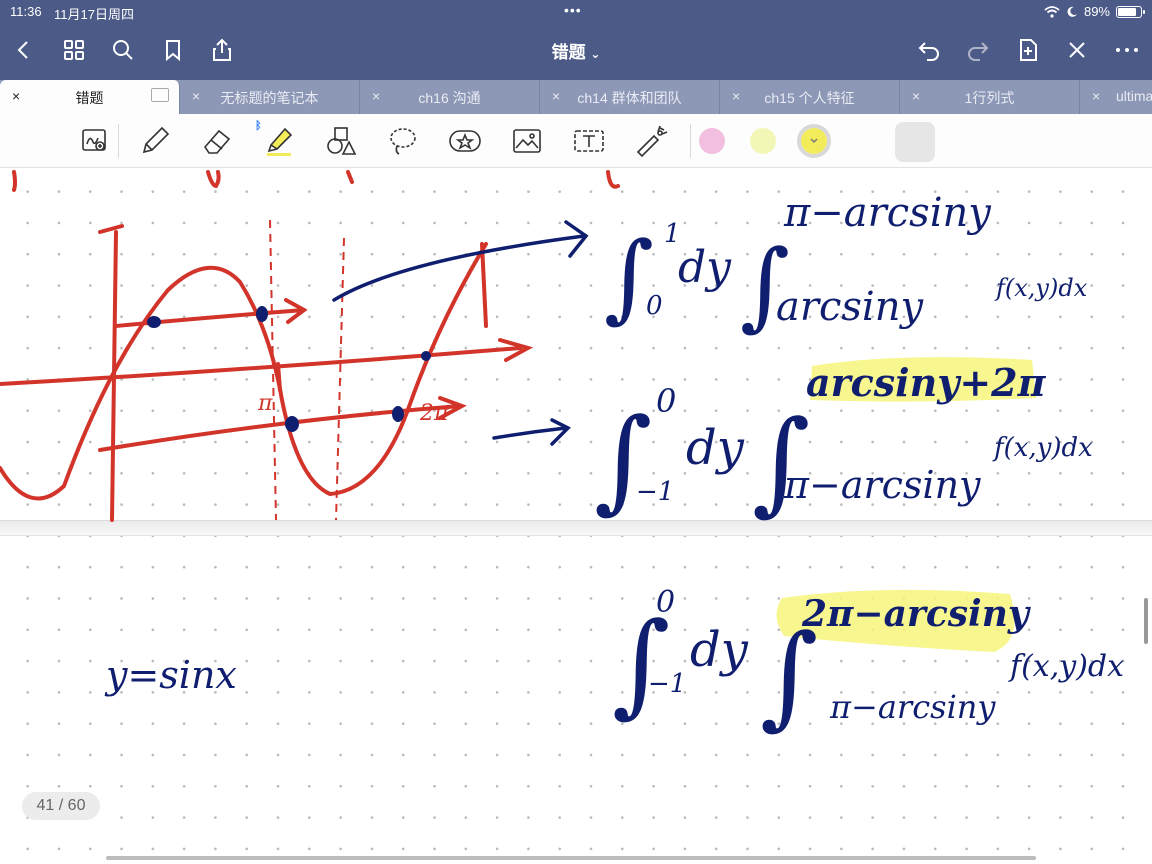 The height and width of the screenshot is (864, 1152). What do you see at coordinates (978, 50) in the screenshot?
I see `redo-icon` at bounding box center [978, 50].